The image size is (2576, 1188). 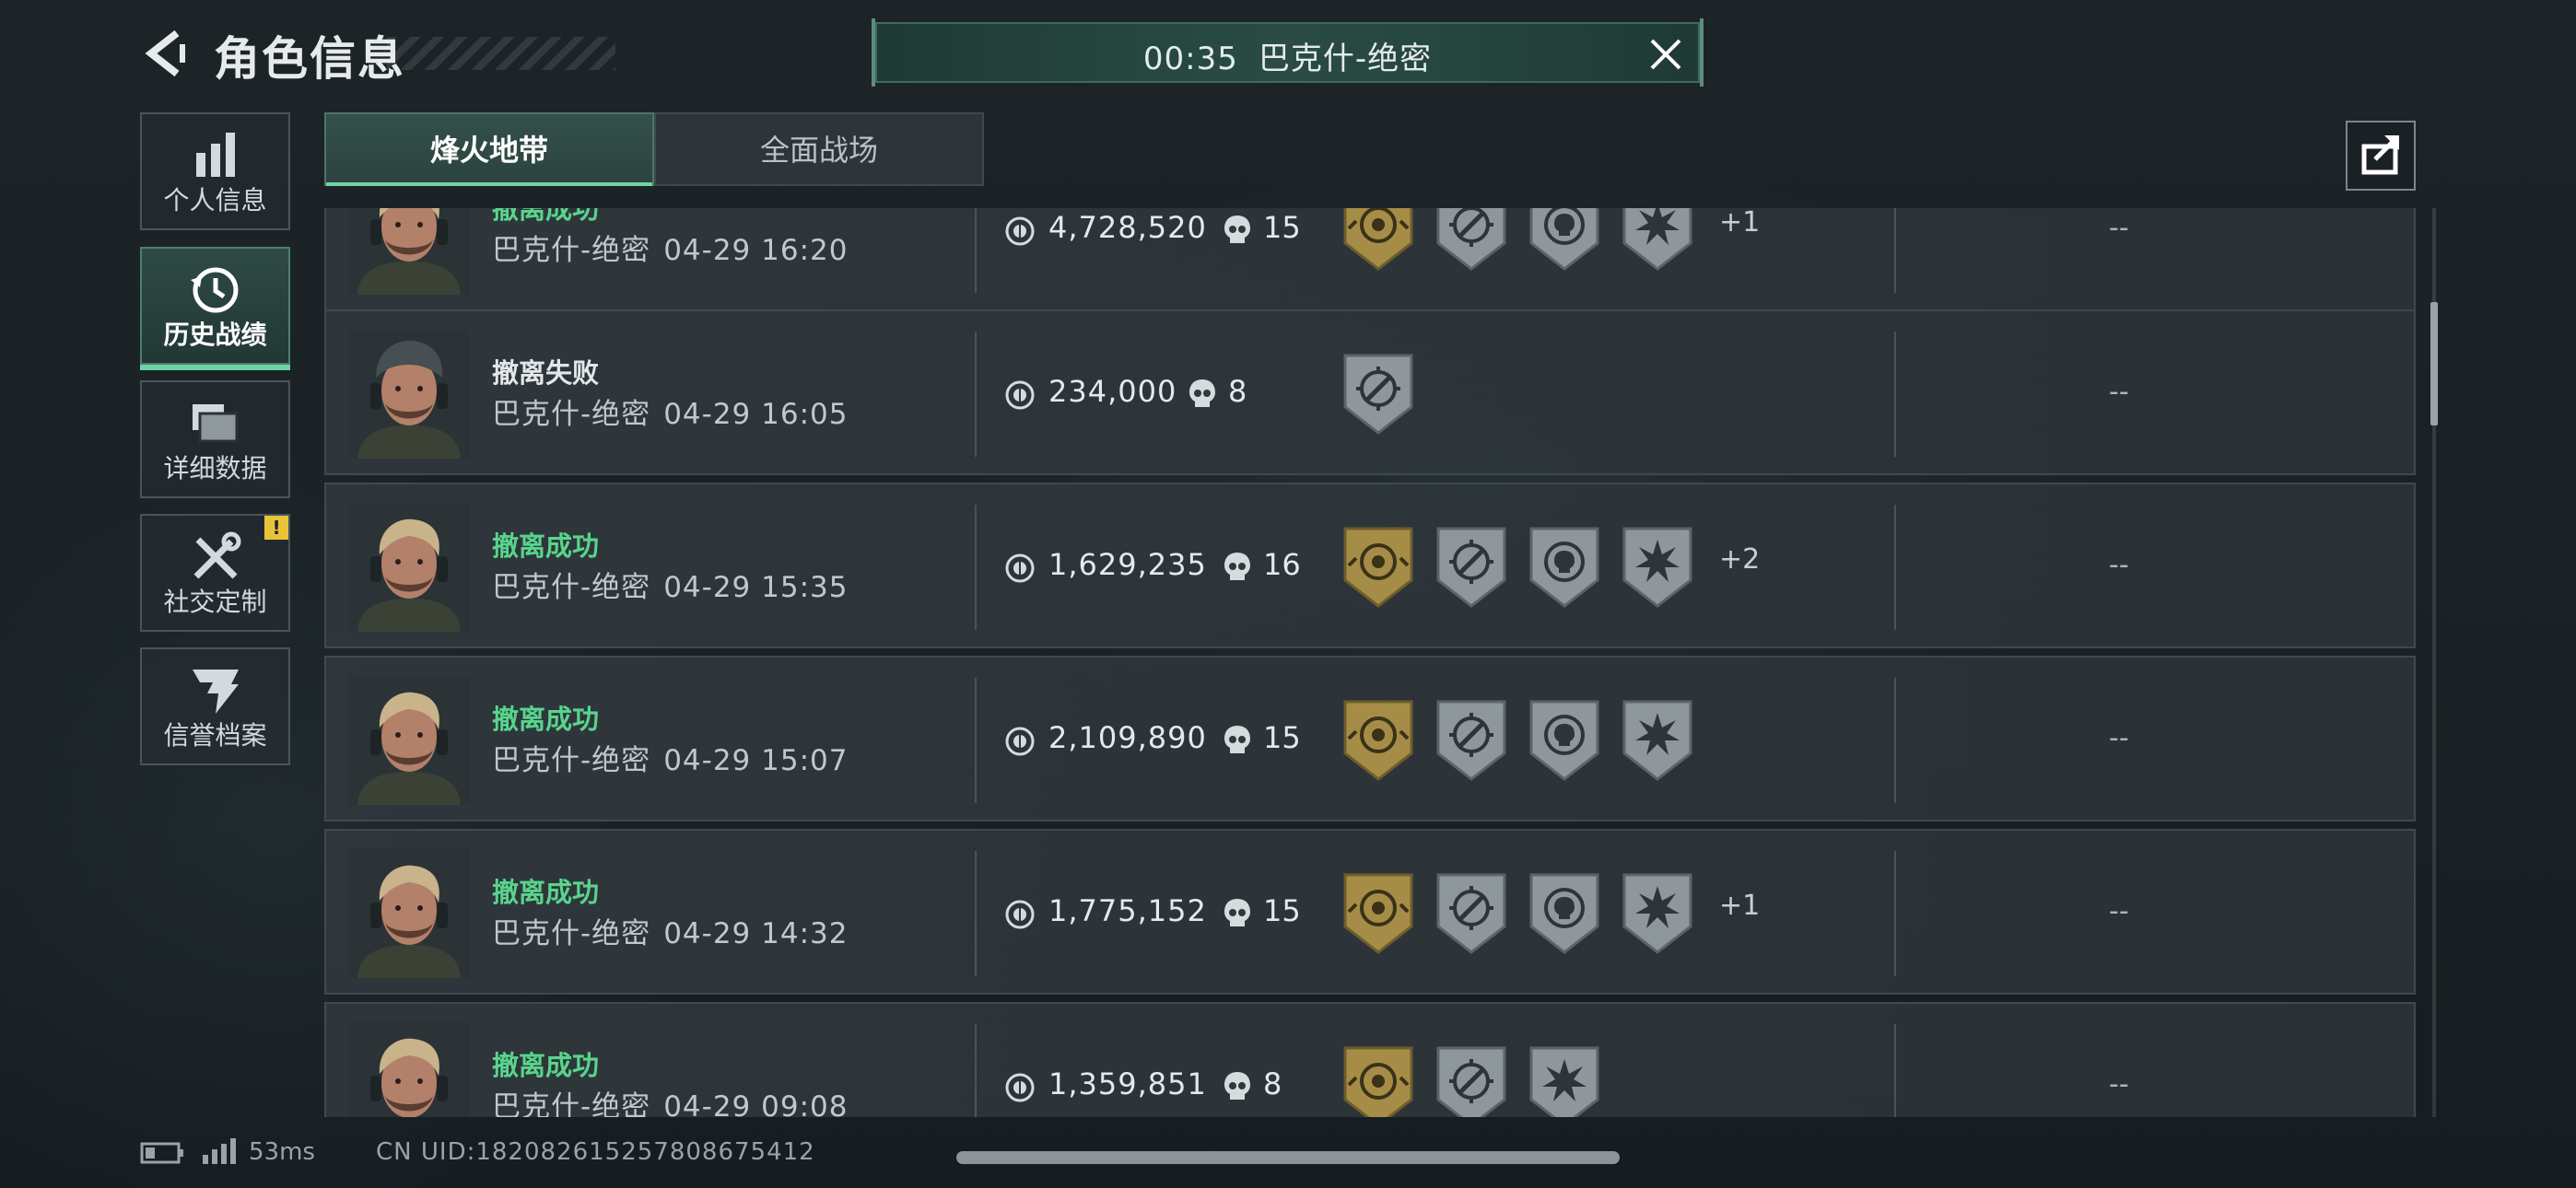 What do you see at coordinates (756, 250) in the screenshot?
I see `match-datetime: 04-29 16:20` at bounding box center [756, 250].